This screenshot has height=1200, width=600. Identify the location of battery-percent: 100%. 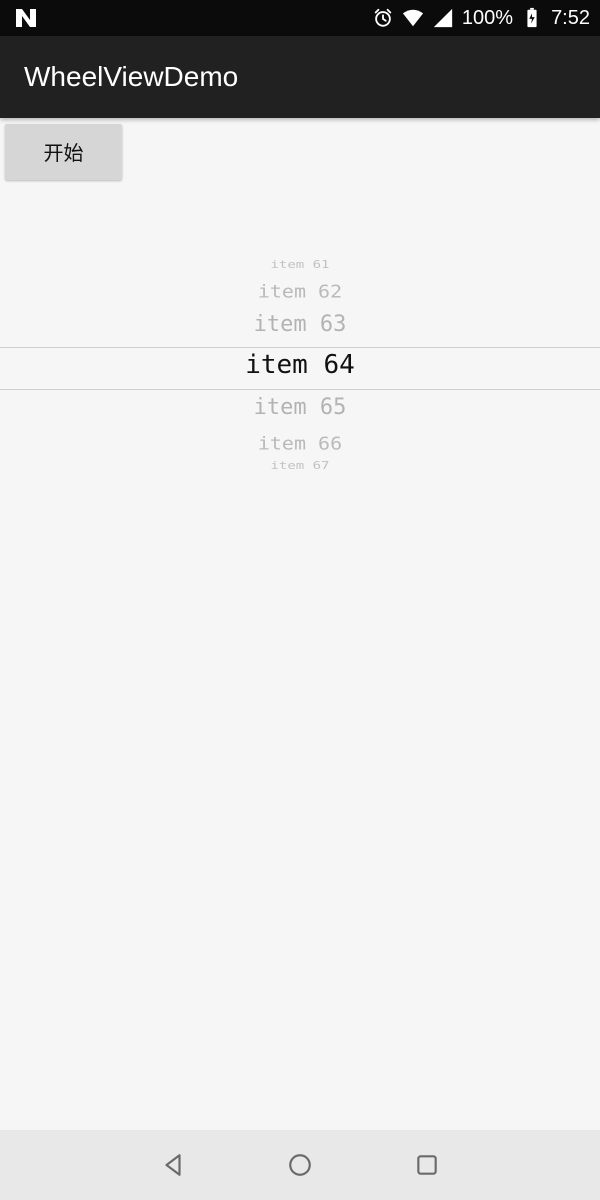
(487, 18).